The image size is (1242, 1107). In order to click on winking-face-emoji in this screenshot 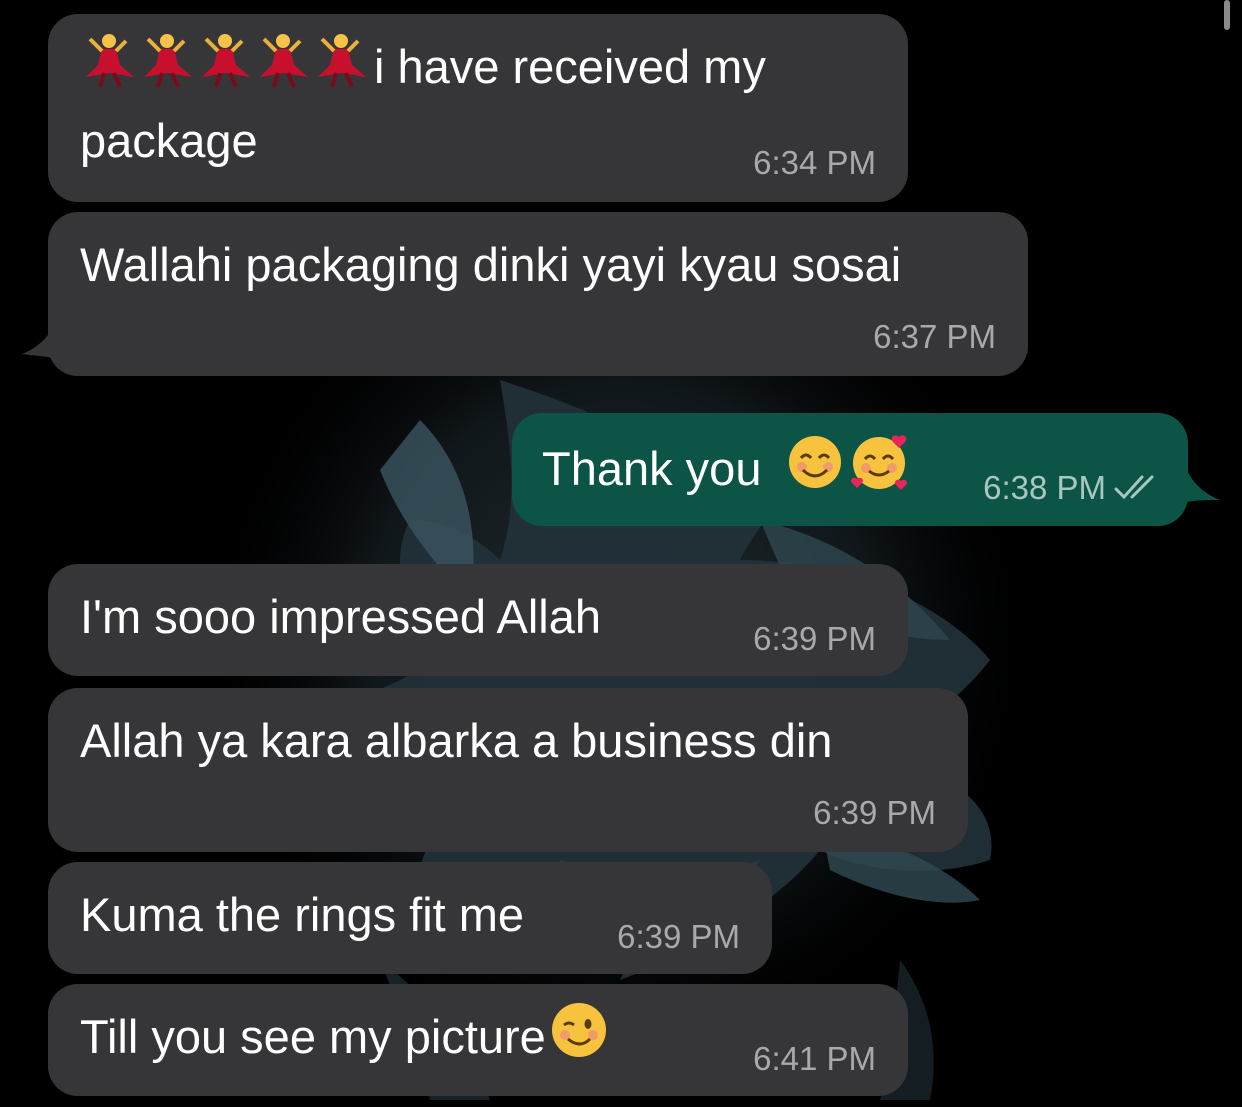, I will do `click(579, 1040)`.